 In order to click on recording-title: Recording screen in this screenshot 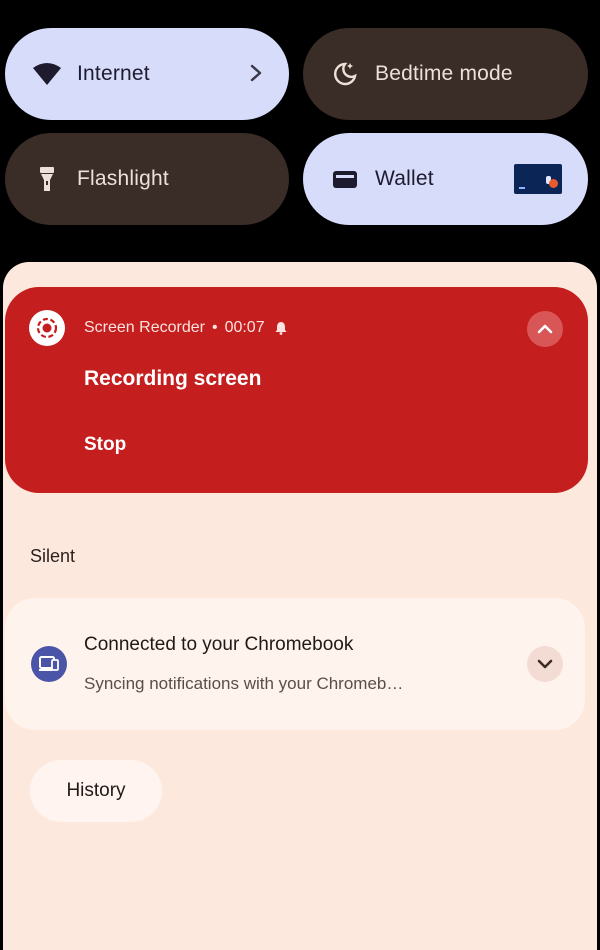, I will do `click(173, 378)`.